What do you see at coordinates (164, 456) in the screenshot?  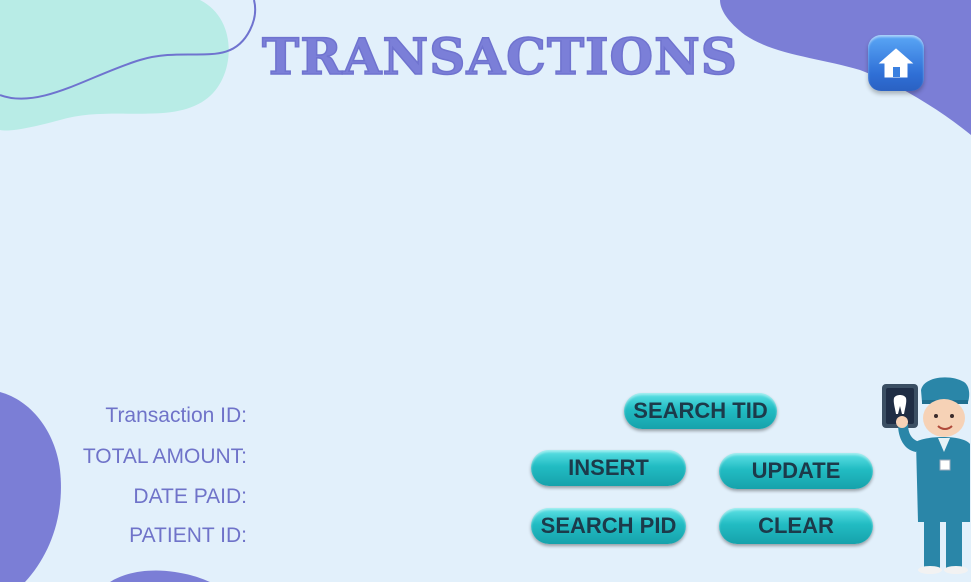 I see `total-amount-label: TOTAL AMOUNT:` at bounding box center [164, 456].